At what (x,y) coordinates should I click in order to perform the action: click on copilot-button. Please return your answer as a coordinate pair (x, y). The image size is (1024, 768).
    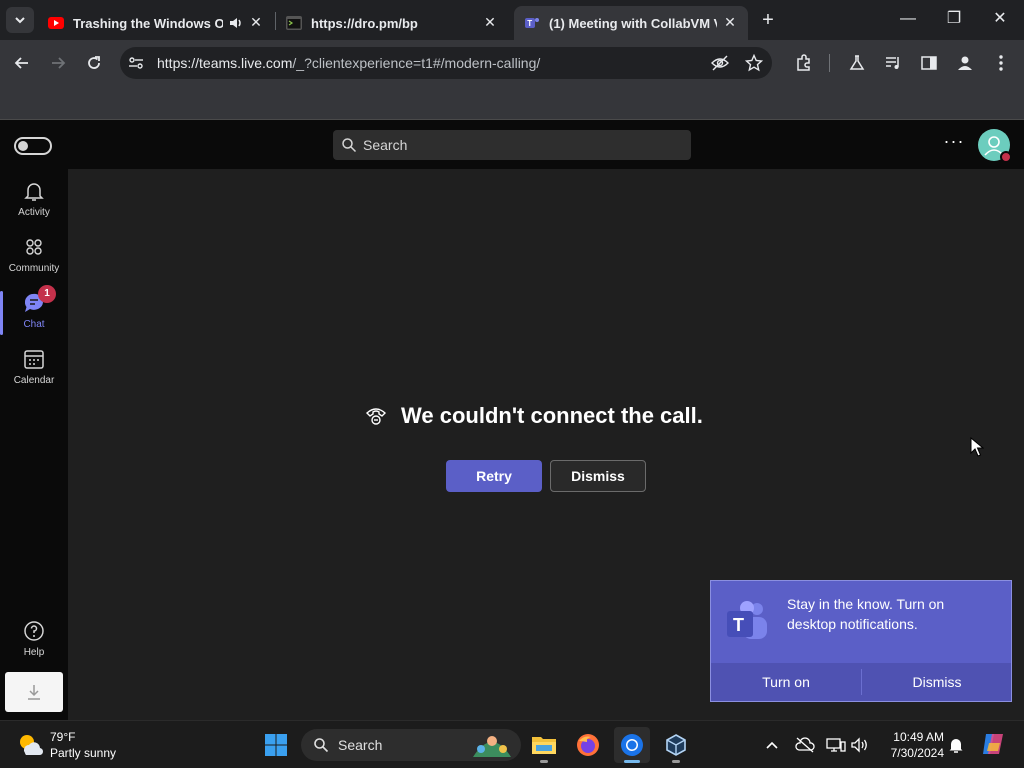
    Looking at the image, I should click on (993, 744).